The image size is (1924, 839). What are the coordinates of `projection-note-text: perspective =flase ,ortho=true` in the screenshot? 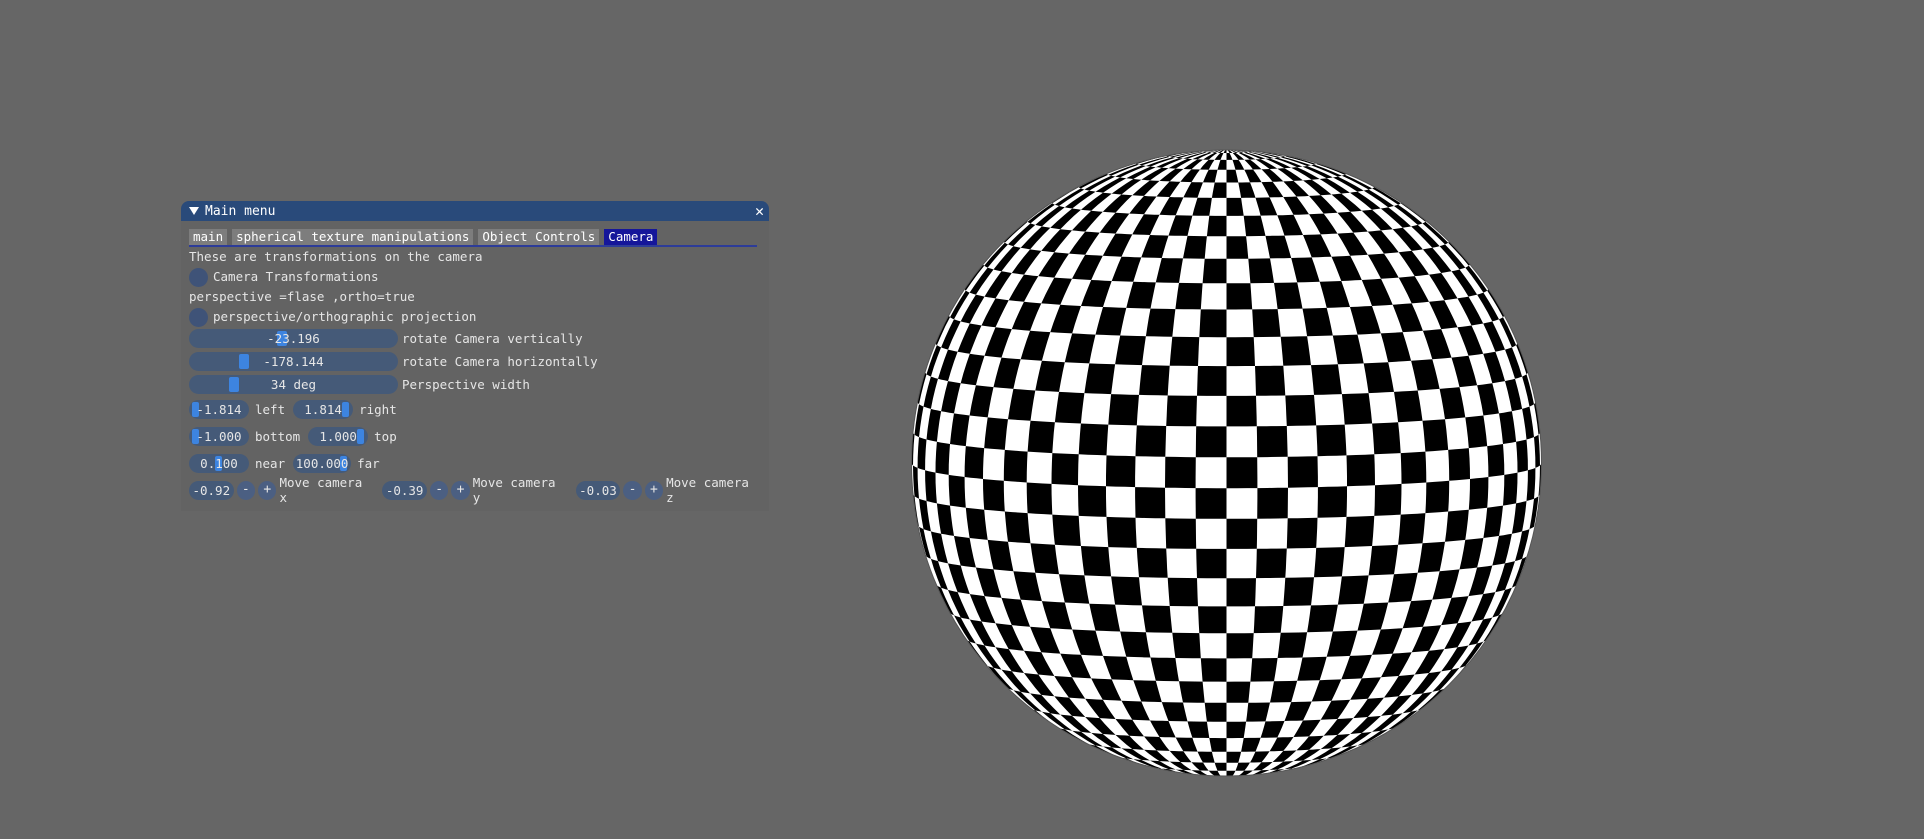 It's located at (302, 296).